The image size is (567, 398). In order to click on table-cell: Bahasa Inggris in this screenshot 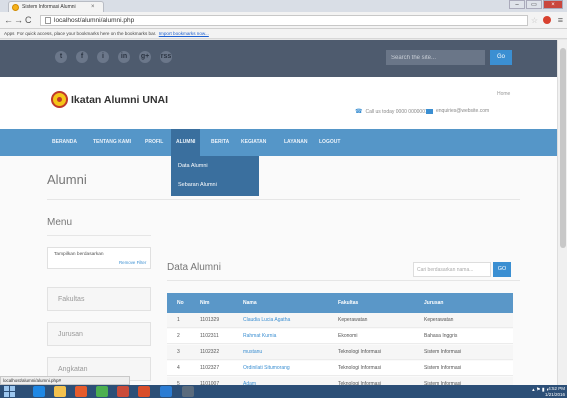, I will do `click(441, 336)`.